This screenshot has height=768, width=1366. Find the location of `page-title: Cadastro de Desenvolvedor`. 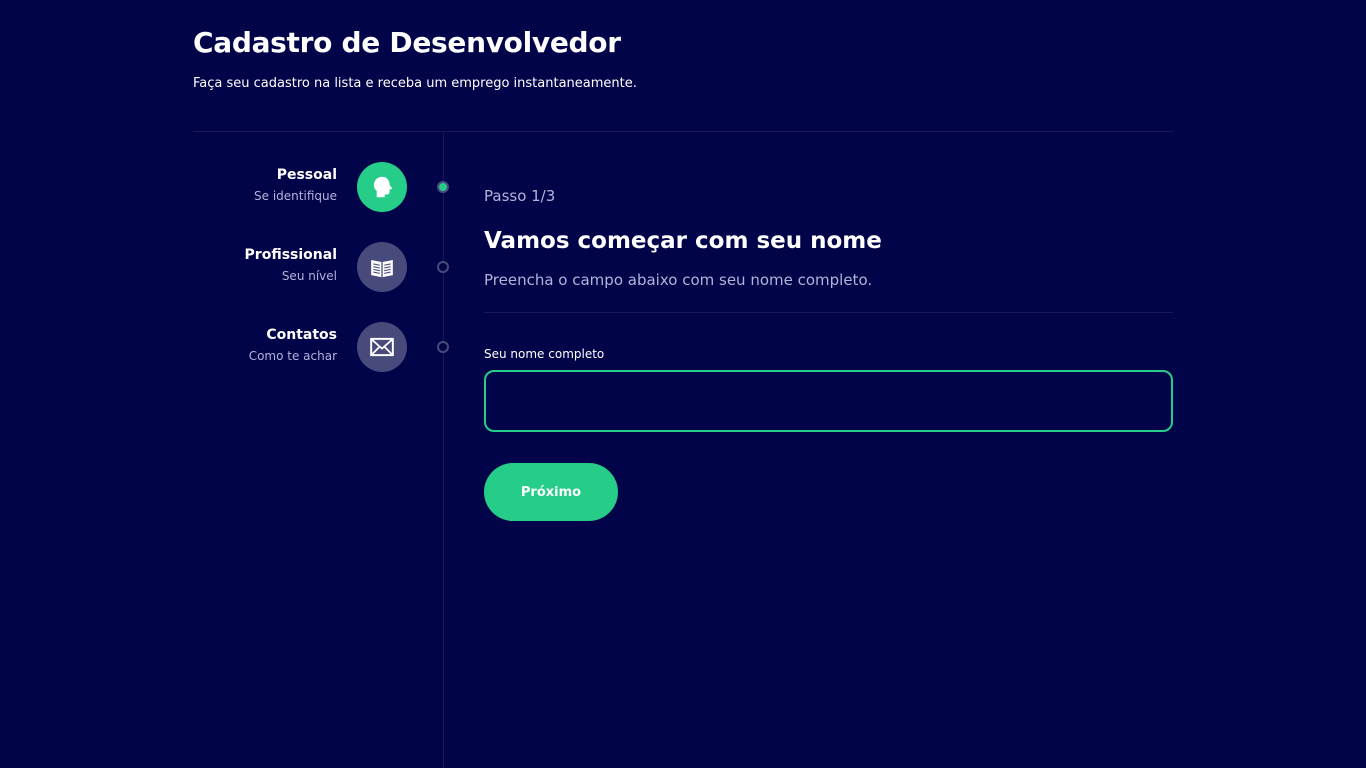

page-title: Cadastro de Desenvolvedor is located at coordinates (407, 42).